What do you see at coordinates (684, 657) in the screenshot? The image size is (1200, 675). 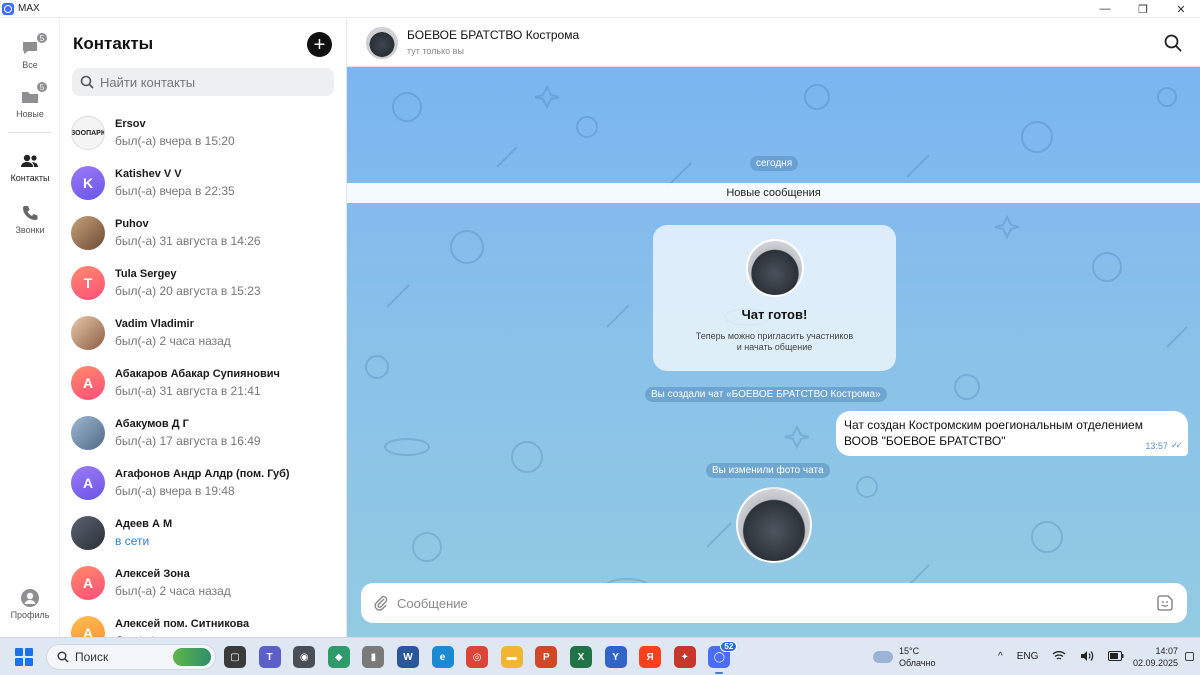 I see `taskbar-game-icon: ✦` at bounding box center [684, 657].